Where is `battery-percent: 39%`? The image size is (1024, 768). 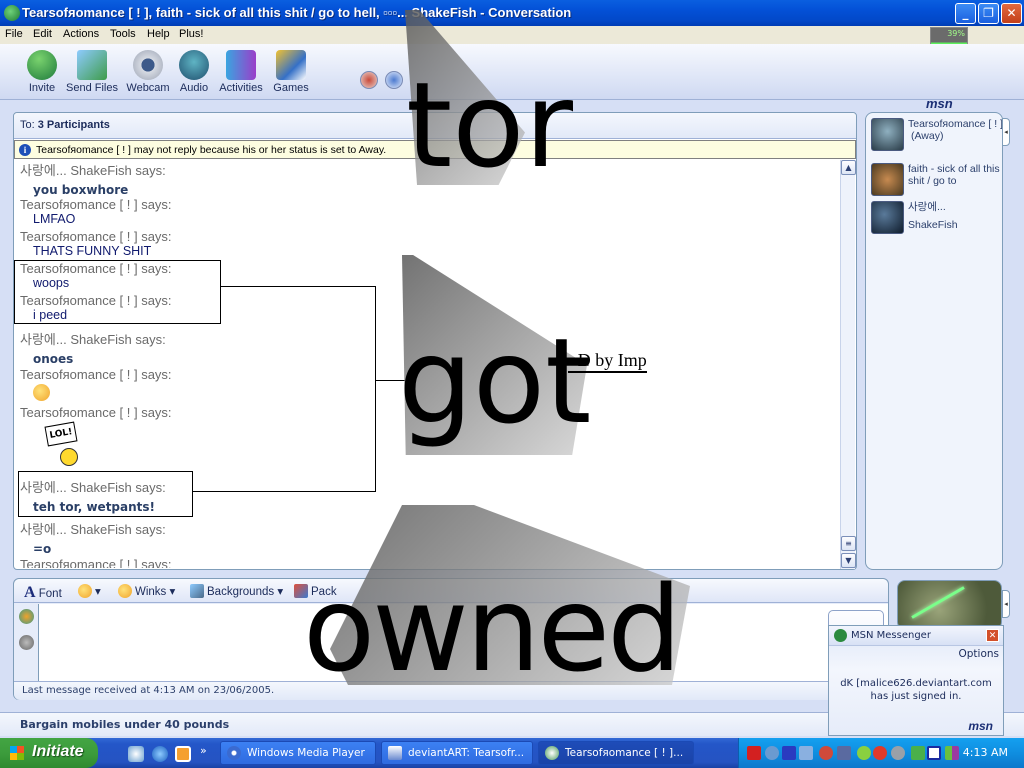 battery-percent: 39% is located at coordinates (956, 33).